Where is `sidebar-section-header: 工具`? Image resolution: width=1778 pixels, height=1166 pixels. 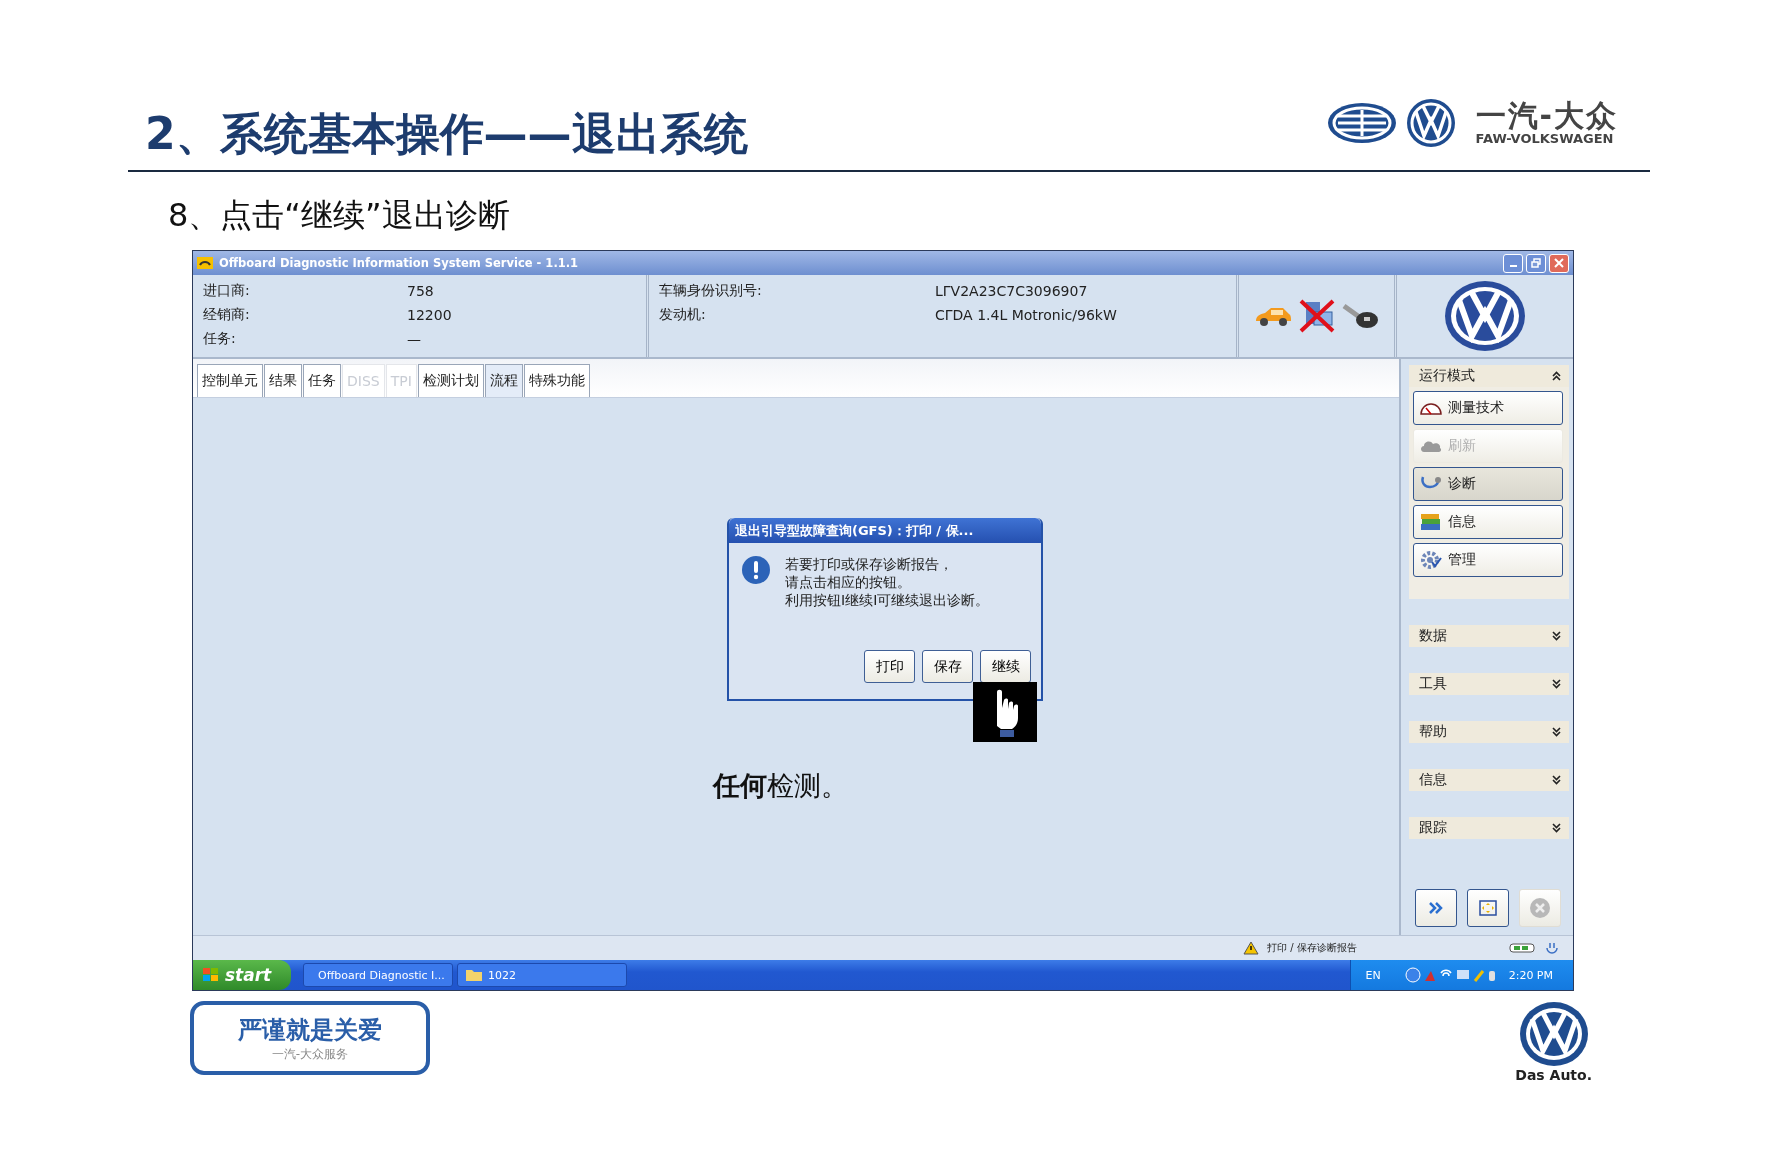
sidebar-section-header: 工具 is located at coordinates (1489, 684).